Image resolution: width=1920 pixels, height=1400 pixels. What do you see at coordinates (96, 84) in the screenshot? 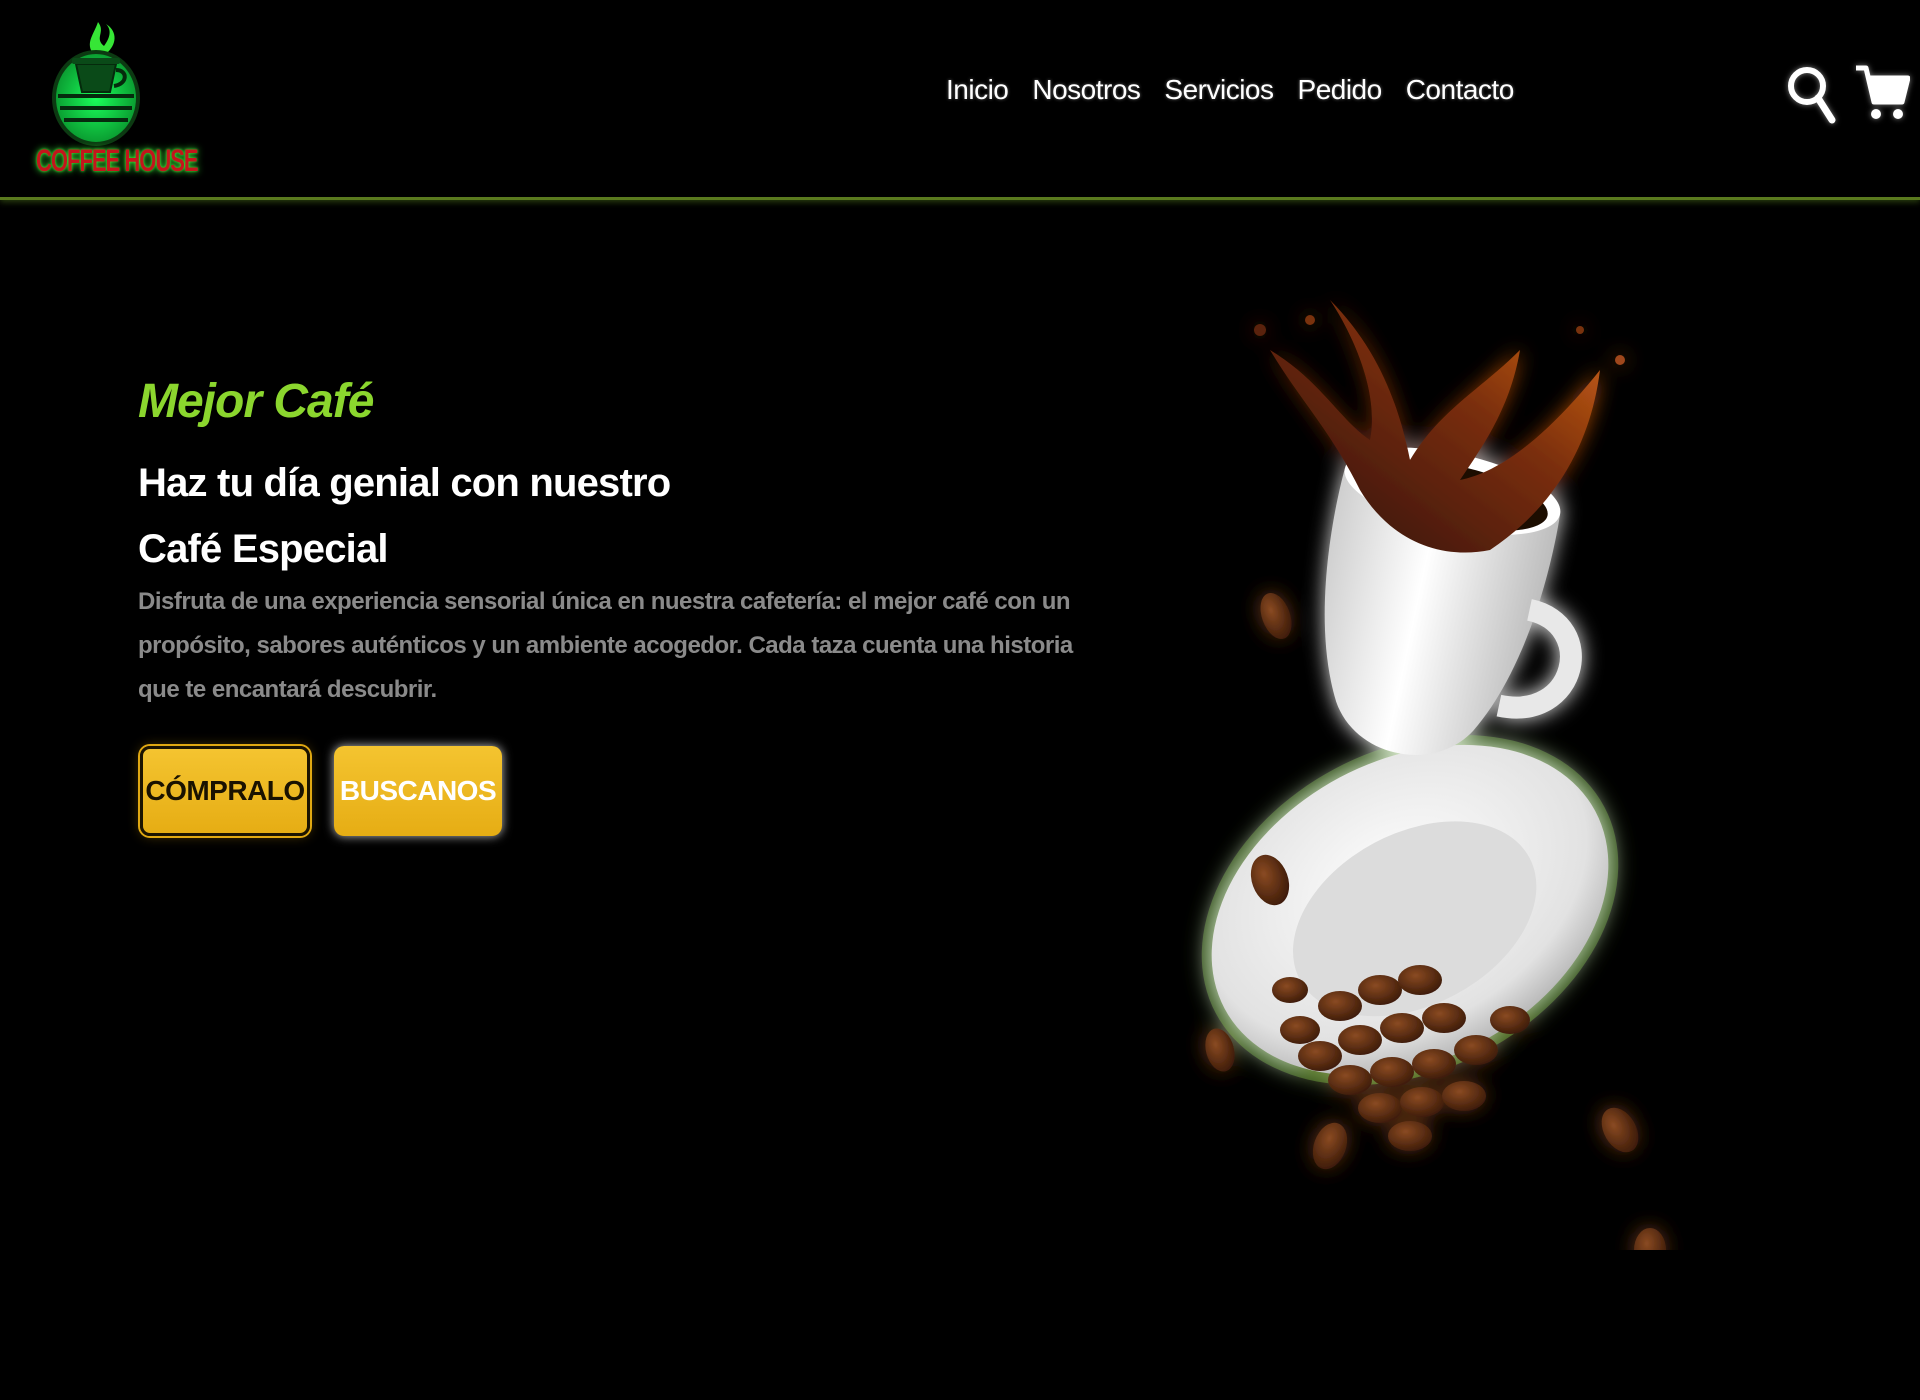
I see `coffee-logo-icon` at bounding box center [96, 84].